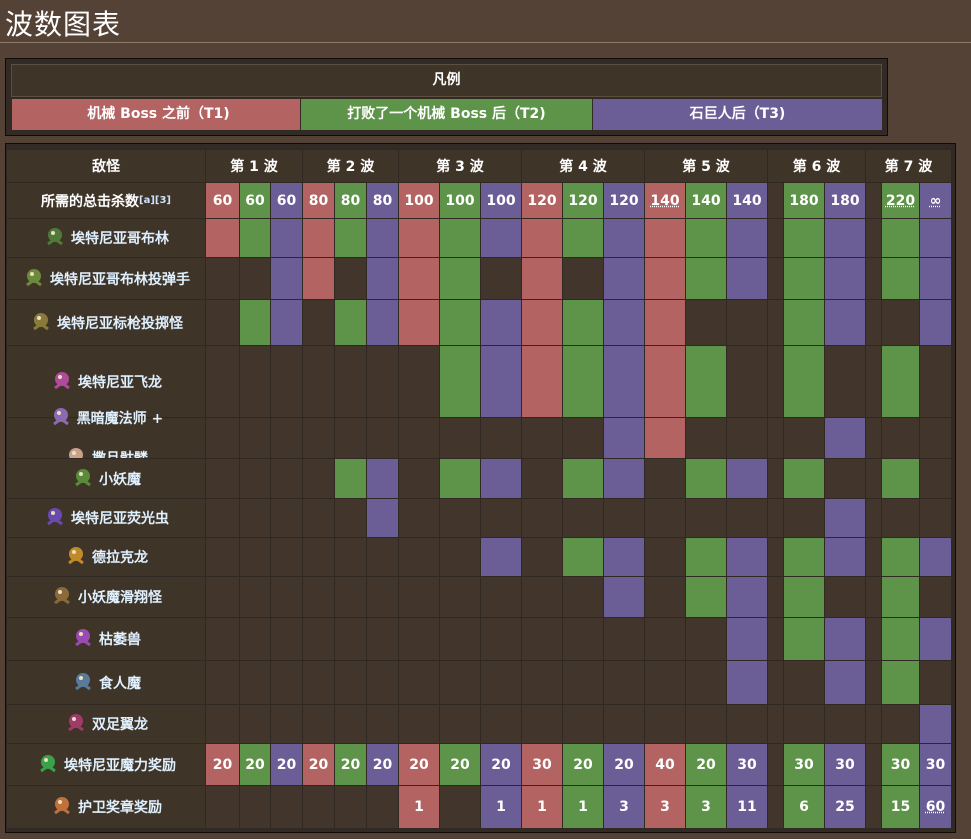  Describe the element at coordinates (665, 200) in the screenshot. I see `kills-value: 140` at that location.